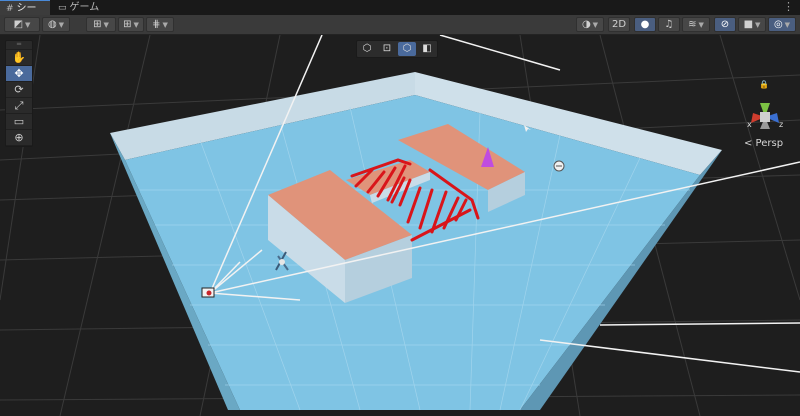 This screenshot has width=800, height=416. What do you see at coordinates (18, 24) in the screenshot?
I see `shaded-icon: ◩` at bounding box center [18, 24].